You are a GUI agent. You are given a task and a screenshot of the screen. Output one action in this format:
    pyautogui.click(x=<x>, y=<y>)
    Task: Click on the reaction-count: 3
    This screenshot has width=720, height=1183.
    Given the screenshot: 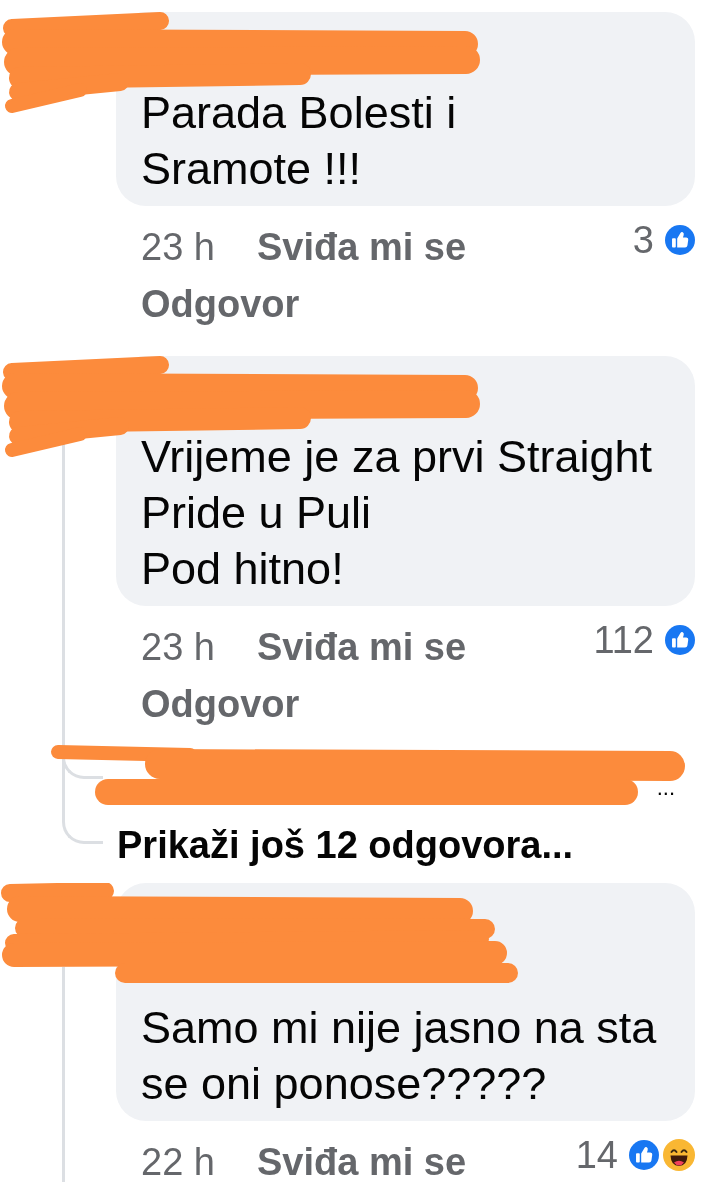 What is the action you would take?
    pyautogui.click(x=643, y=240)
    